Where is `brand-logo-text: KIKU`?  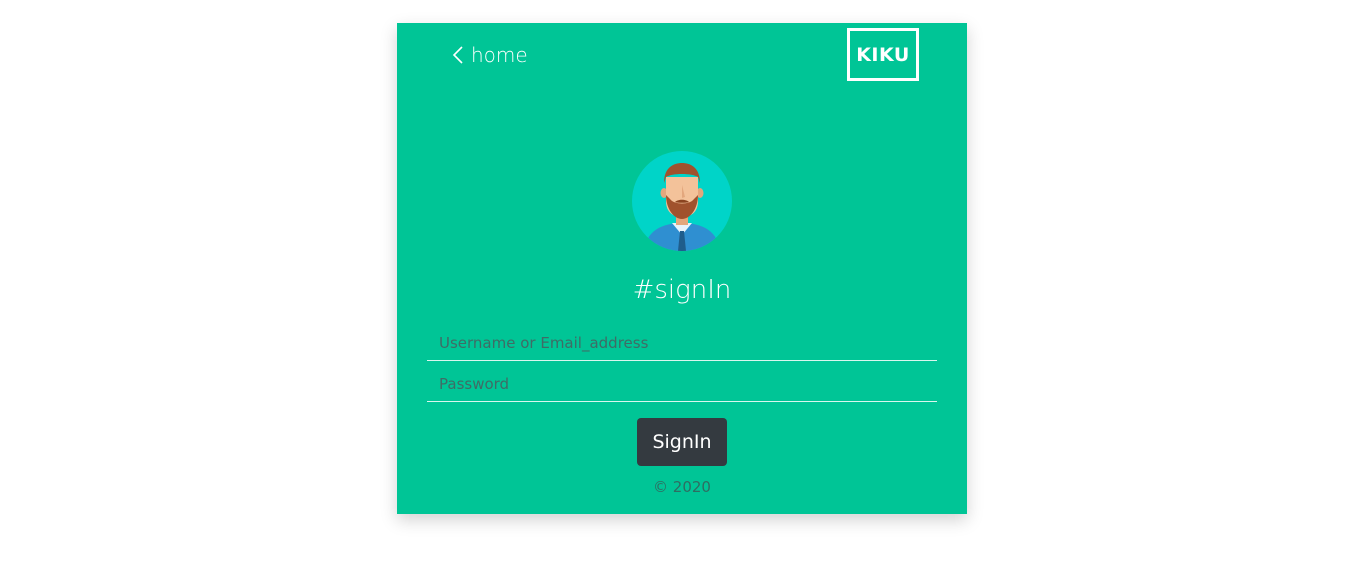 brand-logo-text: KIKU is located at coordinates (883, 54).